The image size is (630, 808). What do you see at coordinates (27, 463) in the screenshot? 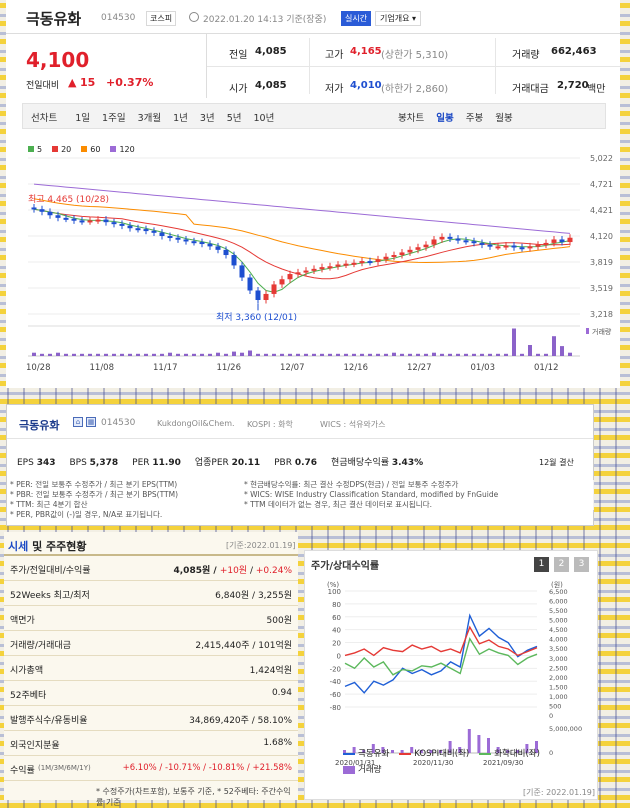
I see `metric-key: EPS` at bounding box center [27, 463].